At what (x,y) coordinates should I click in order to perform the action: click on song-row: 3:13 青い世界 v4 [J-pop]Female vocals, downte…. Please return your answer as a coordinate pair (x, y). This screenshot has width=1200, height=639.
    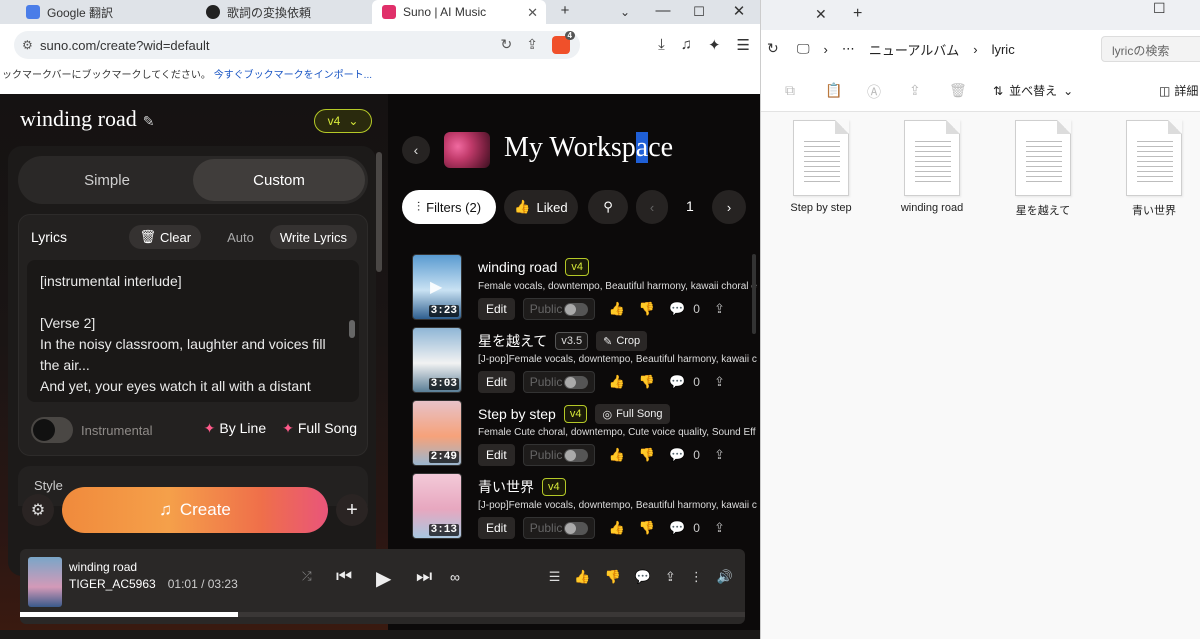
    Looking at the image, I should click on (585, 508).